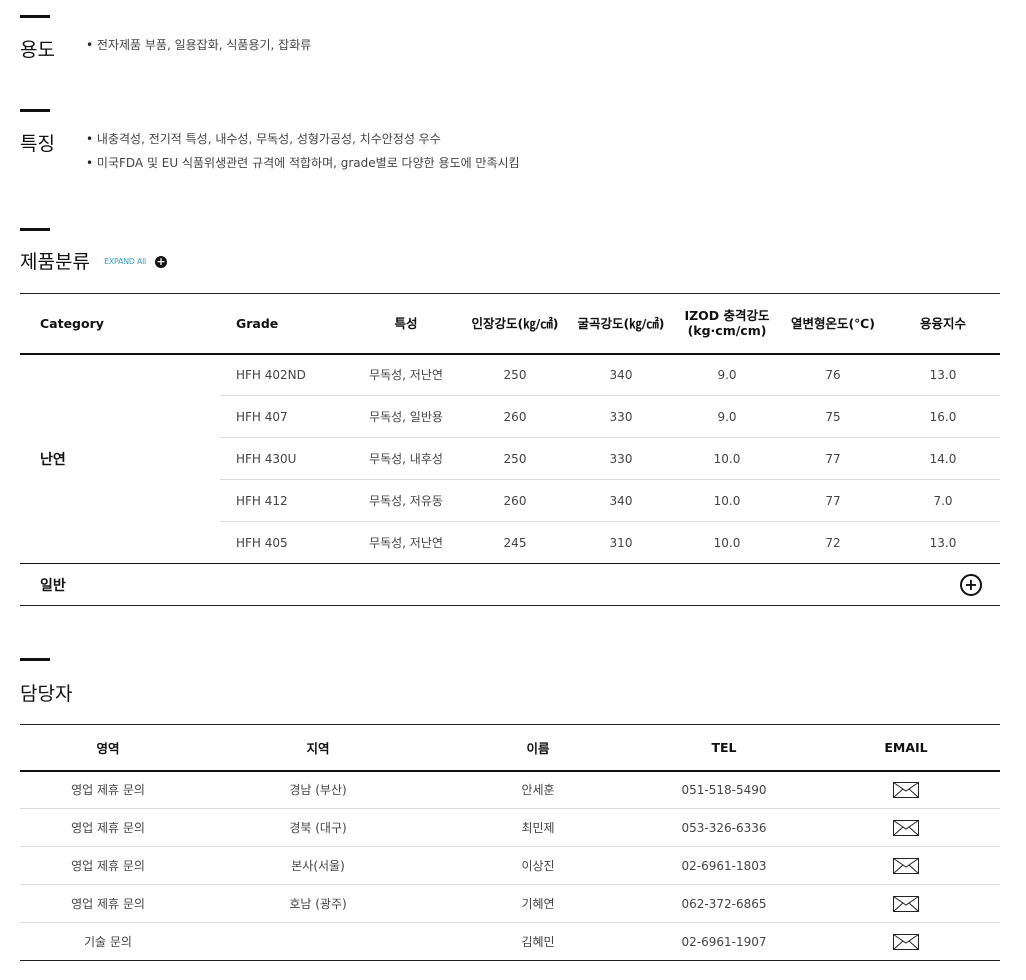 The image size is (1026, 980). What do you see at coordinates (406, 324) in the screenshot?
I see `header-property: 특성` at bounding box center [406, 324].